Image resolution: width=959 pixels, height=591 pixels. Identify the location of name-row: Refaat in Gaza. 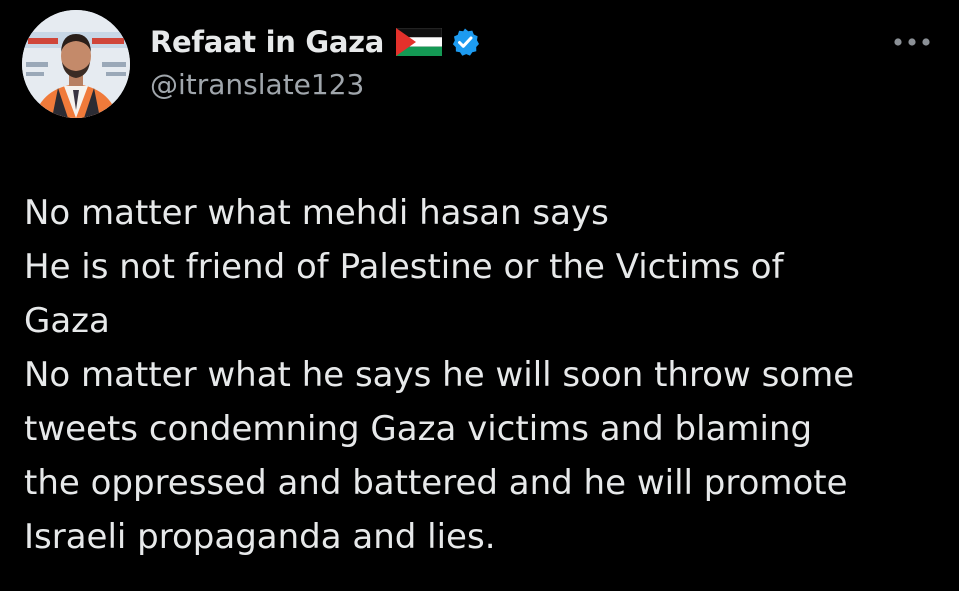
(315, 42).